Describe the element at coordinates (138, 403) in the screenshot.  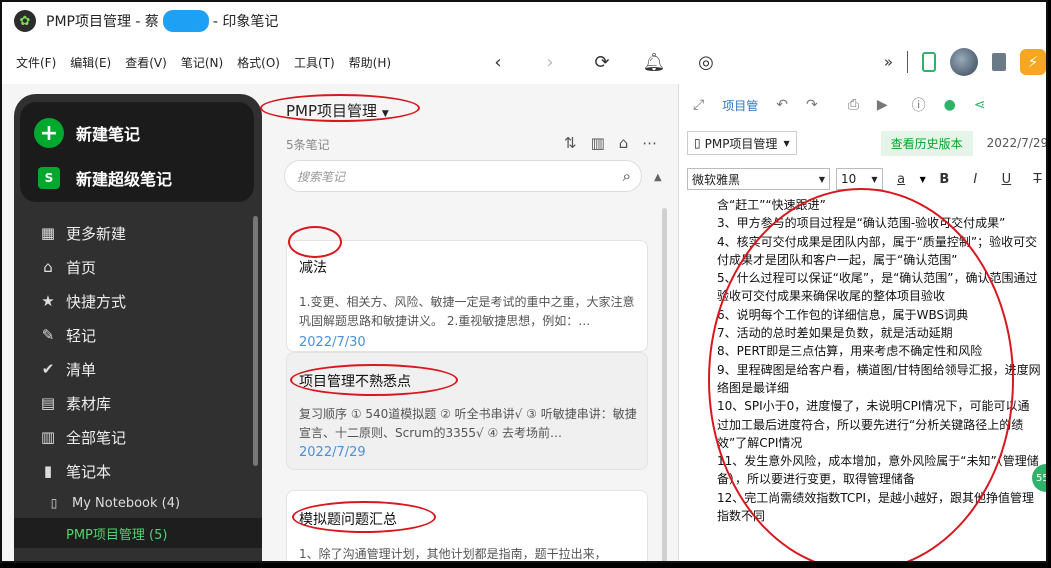
I see `sidebar-item-library: ▤ 素材库` at that location.